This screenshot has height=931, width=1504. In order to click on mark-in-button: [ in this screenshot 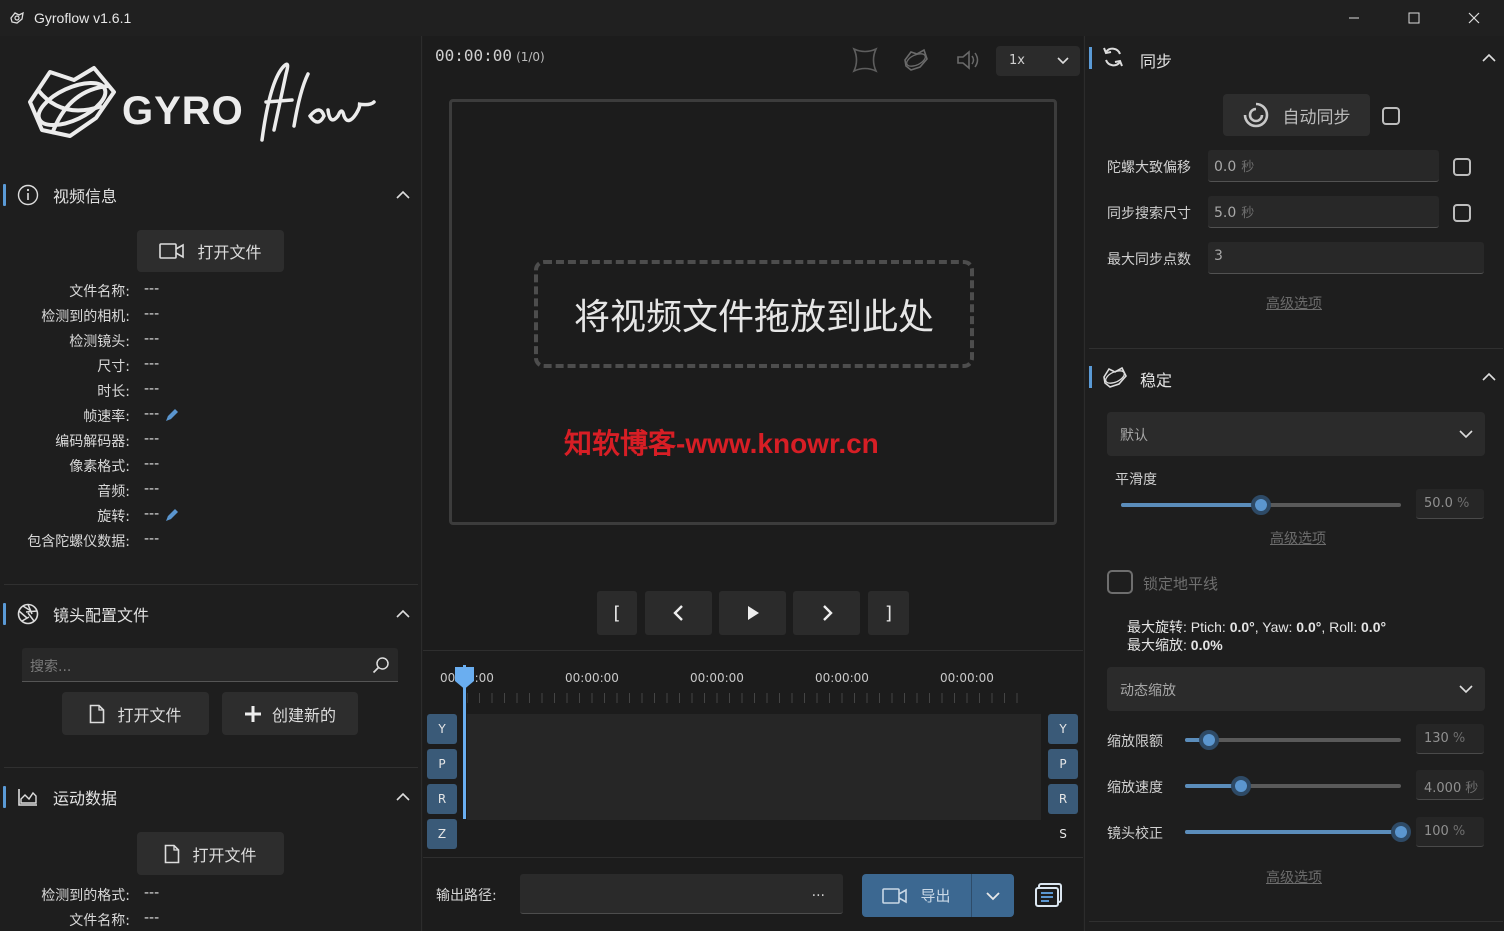, I will do `click(617, 613)`.